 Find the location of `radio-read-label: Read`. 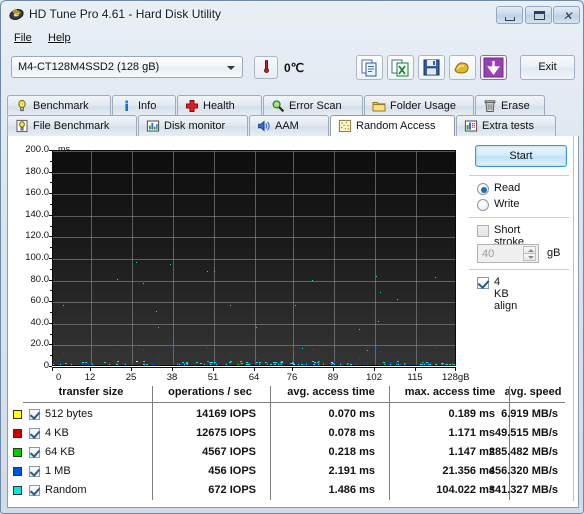

radio-read-label: Read is located at coordinates (507, 188).